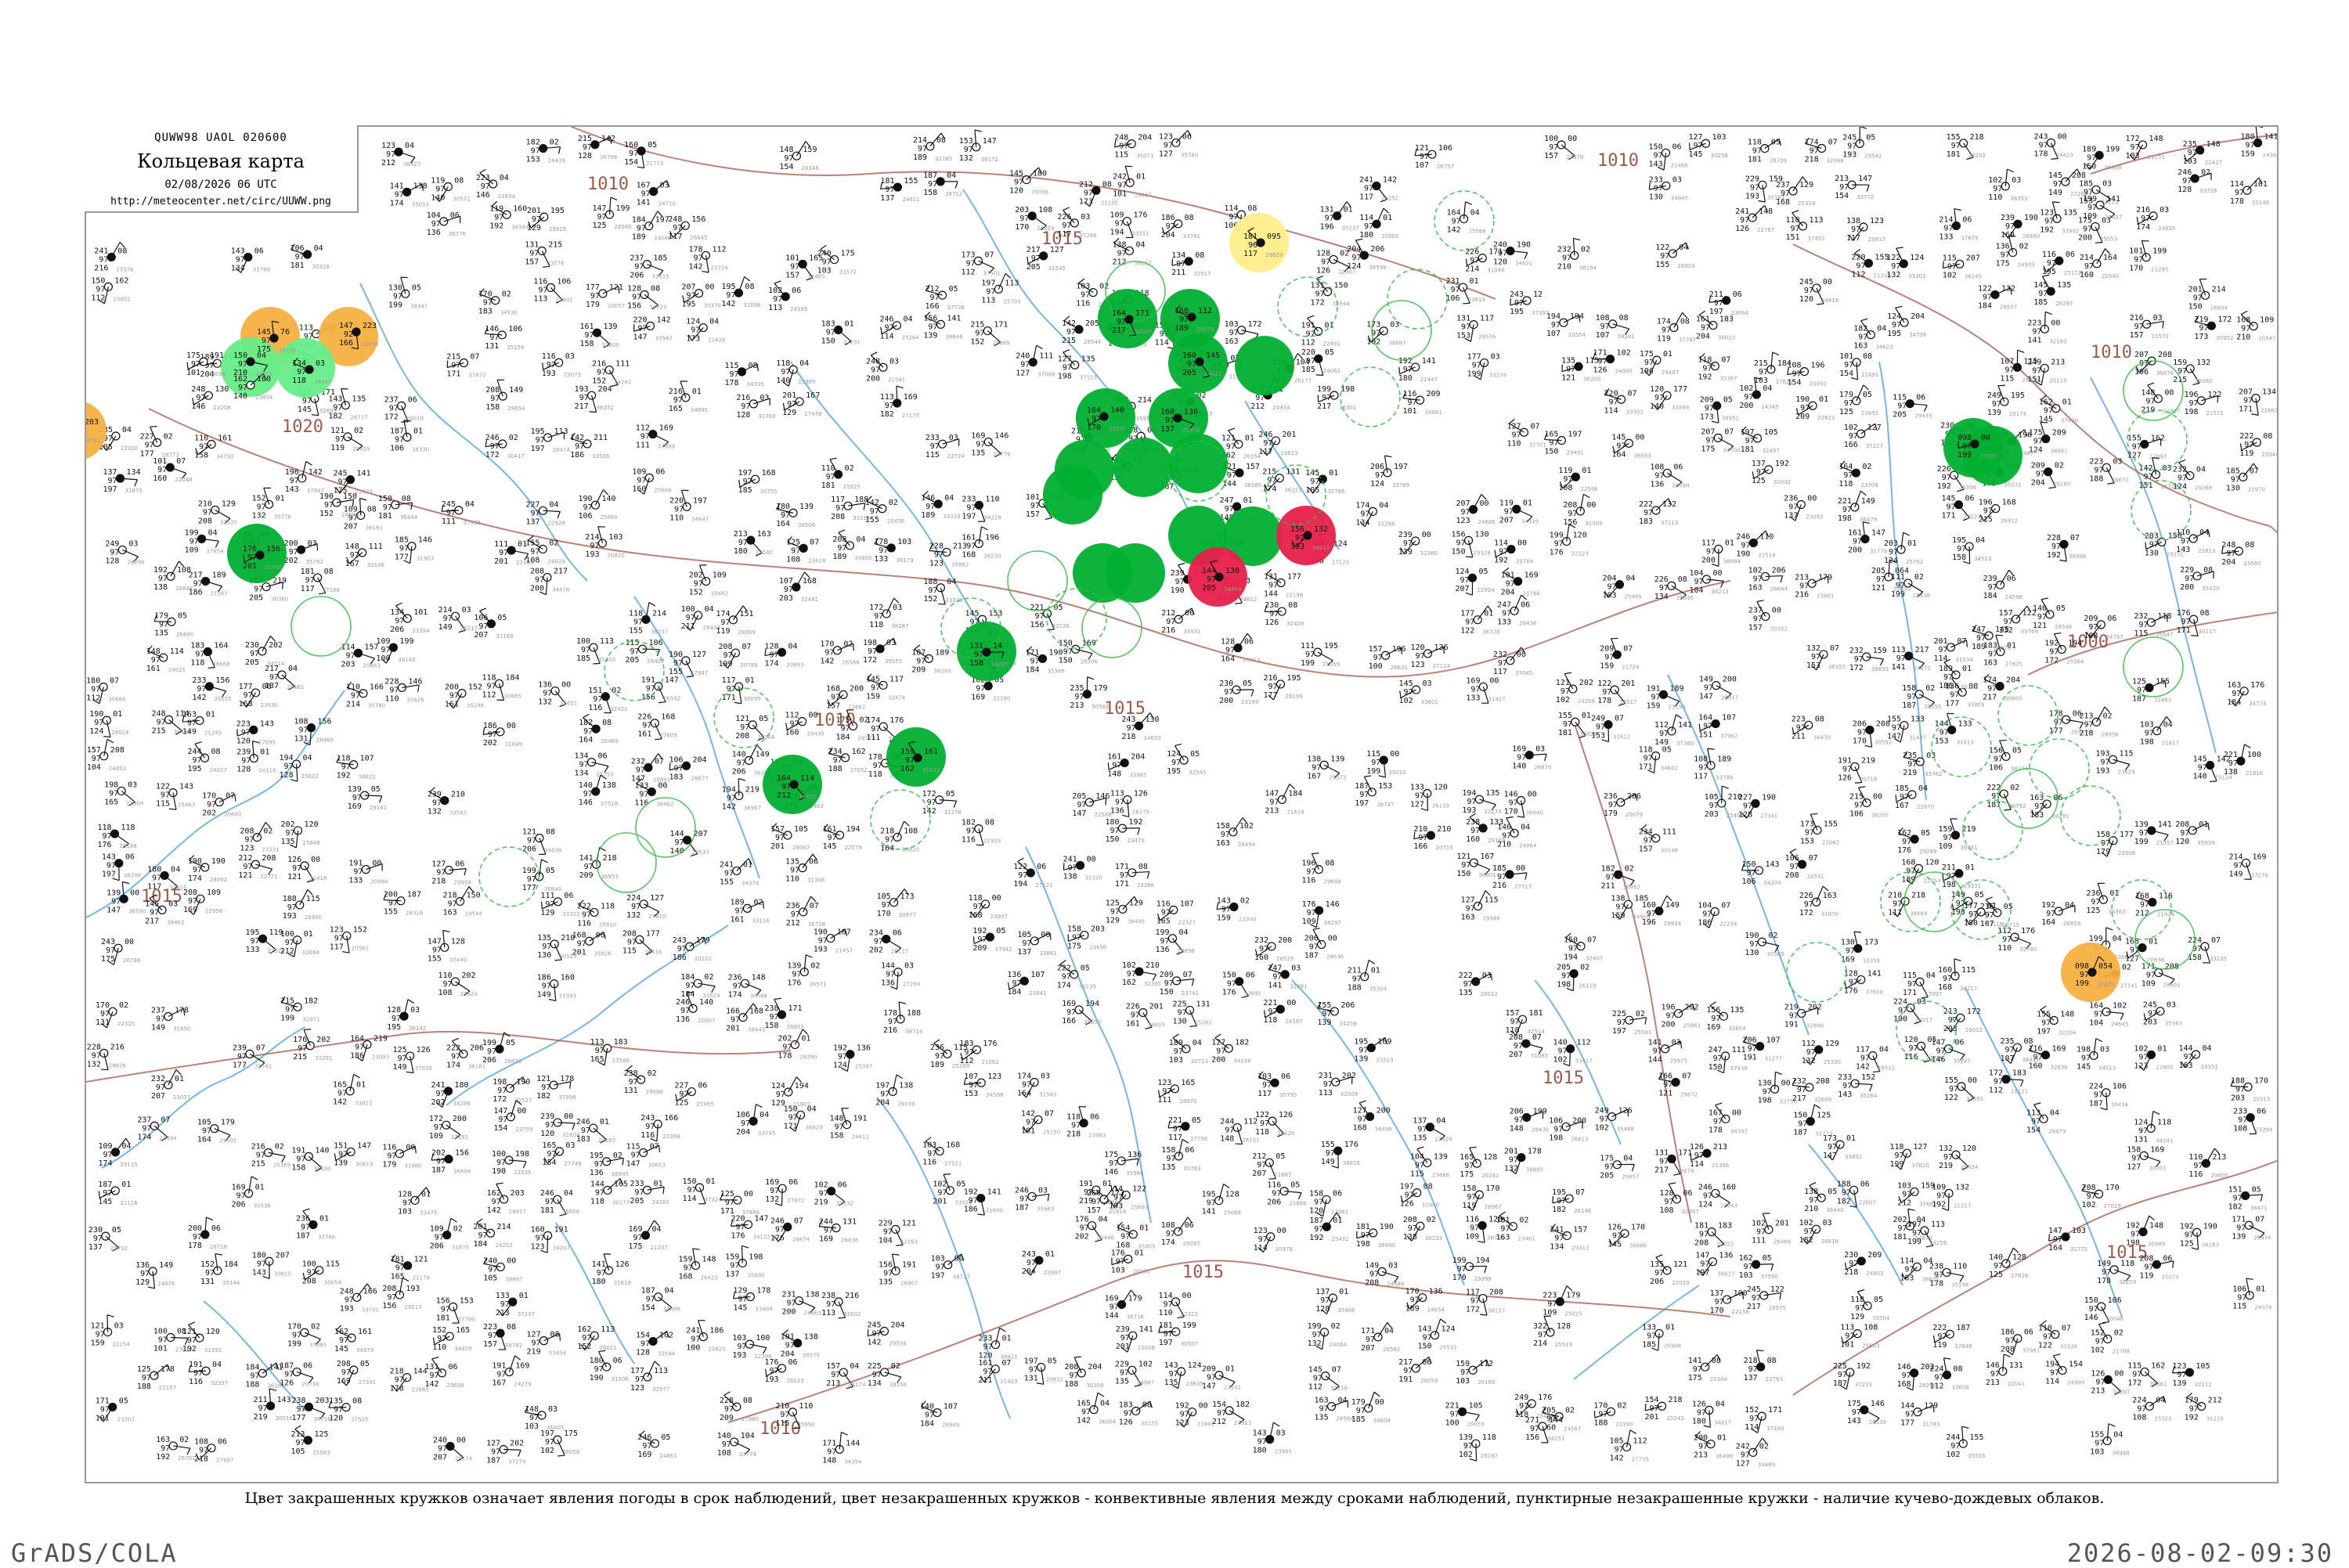  Describe the element at coordinates (989, 334) in the screenshot. I see `station-plot: 2159717115229889` at that location.